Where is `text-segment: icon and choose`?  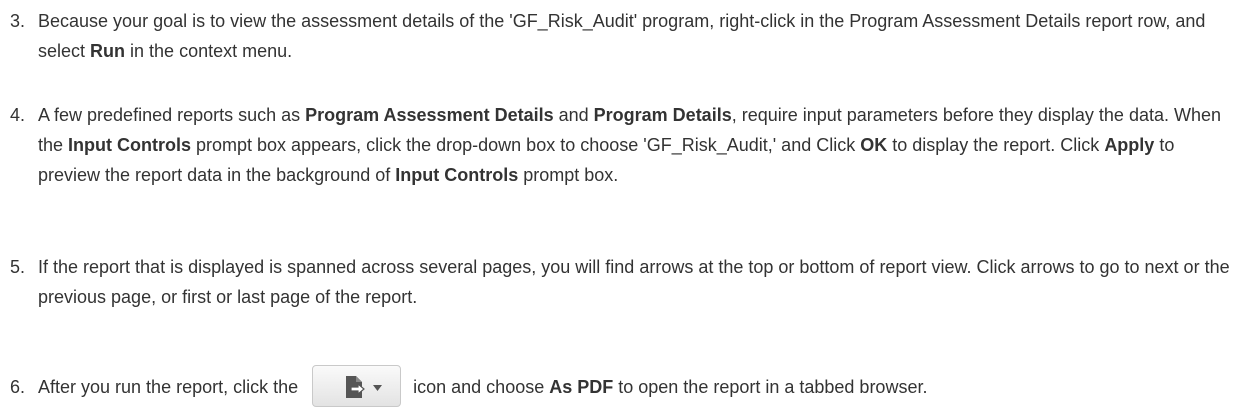 text-segment: icon and choose is located at coordinates (481, 387).